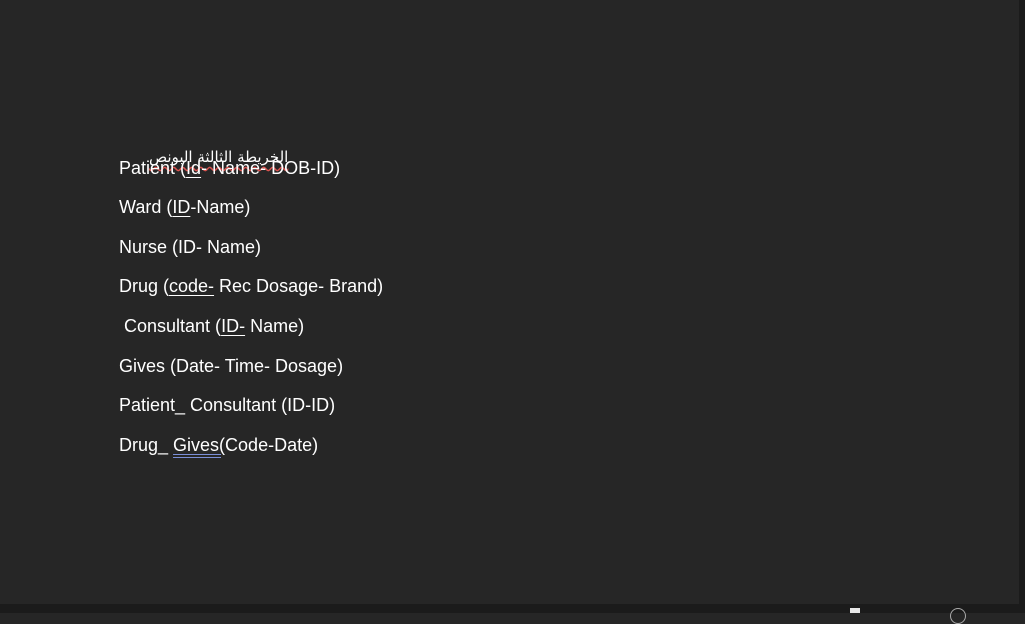  I want to click on line-drug: Drug (code- Rec Dosage- Brand), so click(251, 292).